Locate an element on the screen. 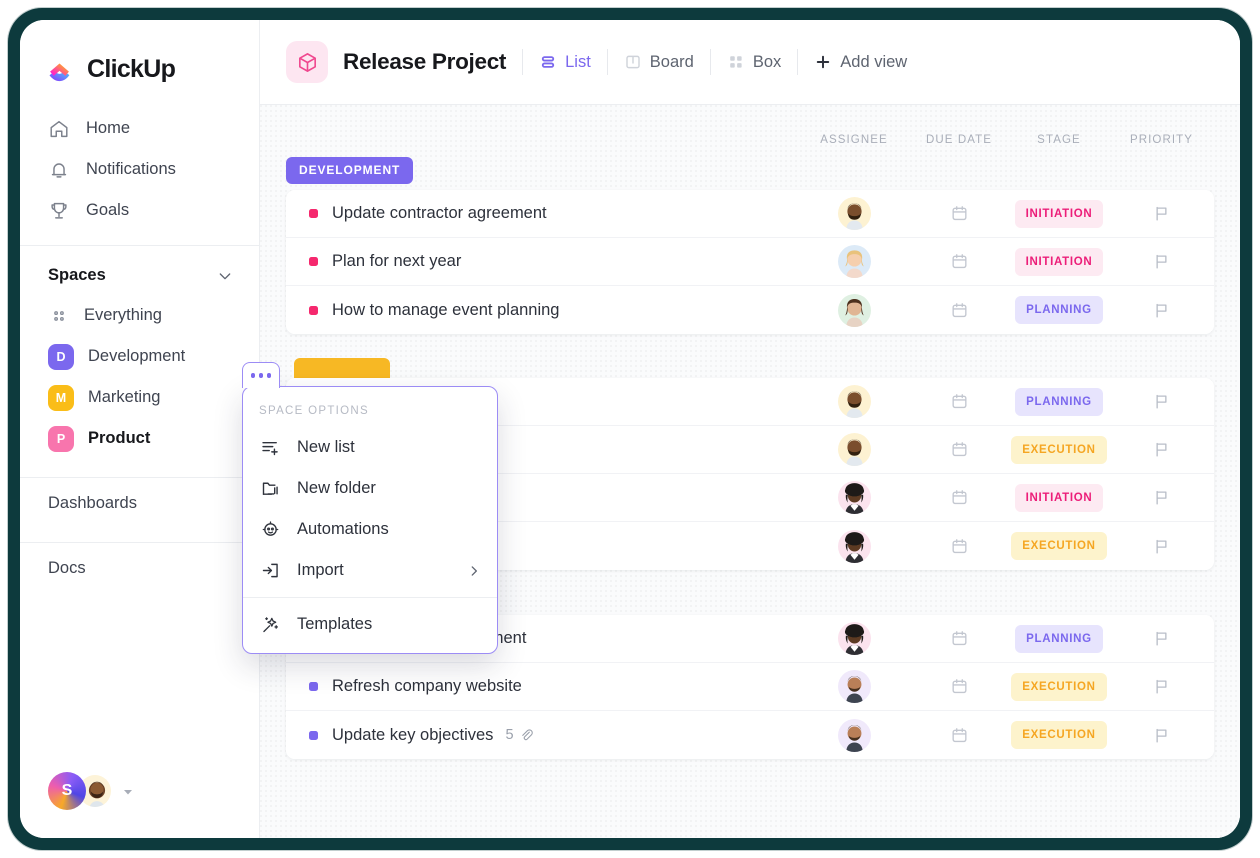  sidebar-item-home: Home is located at coordinates (139, 128).